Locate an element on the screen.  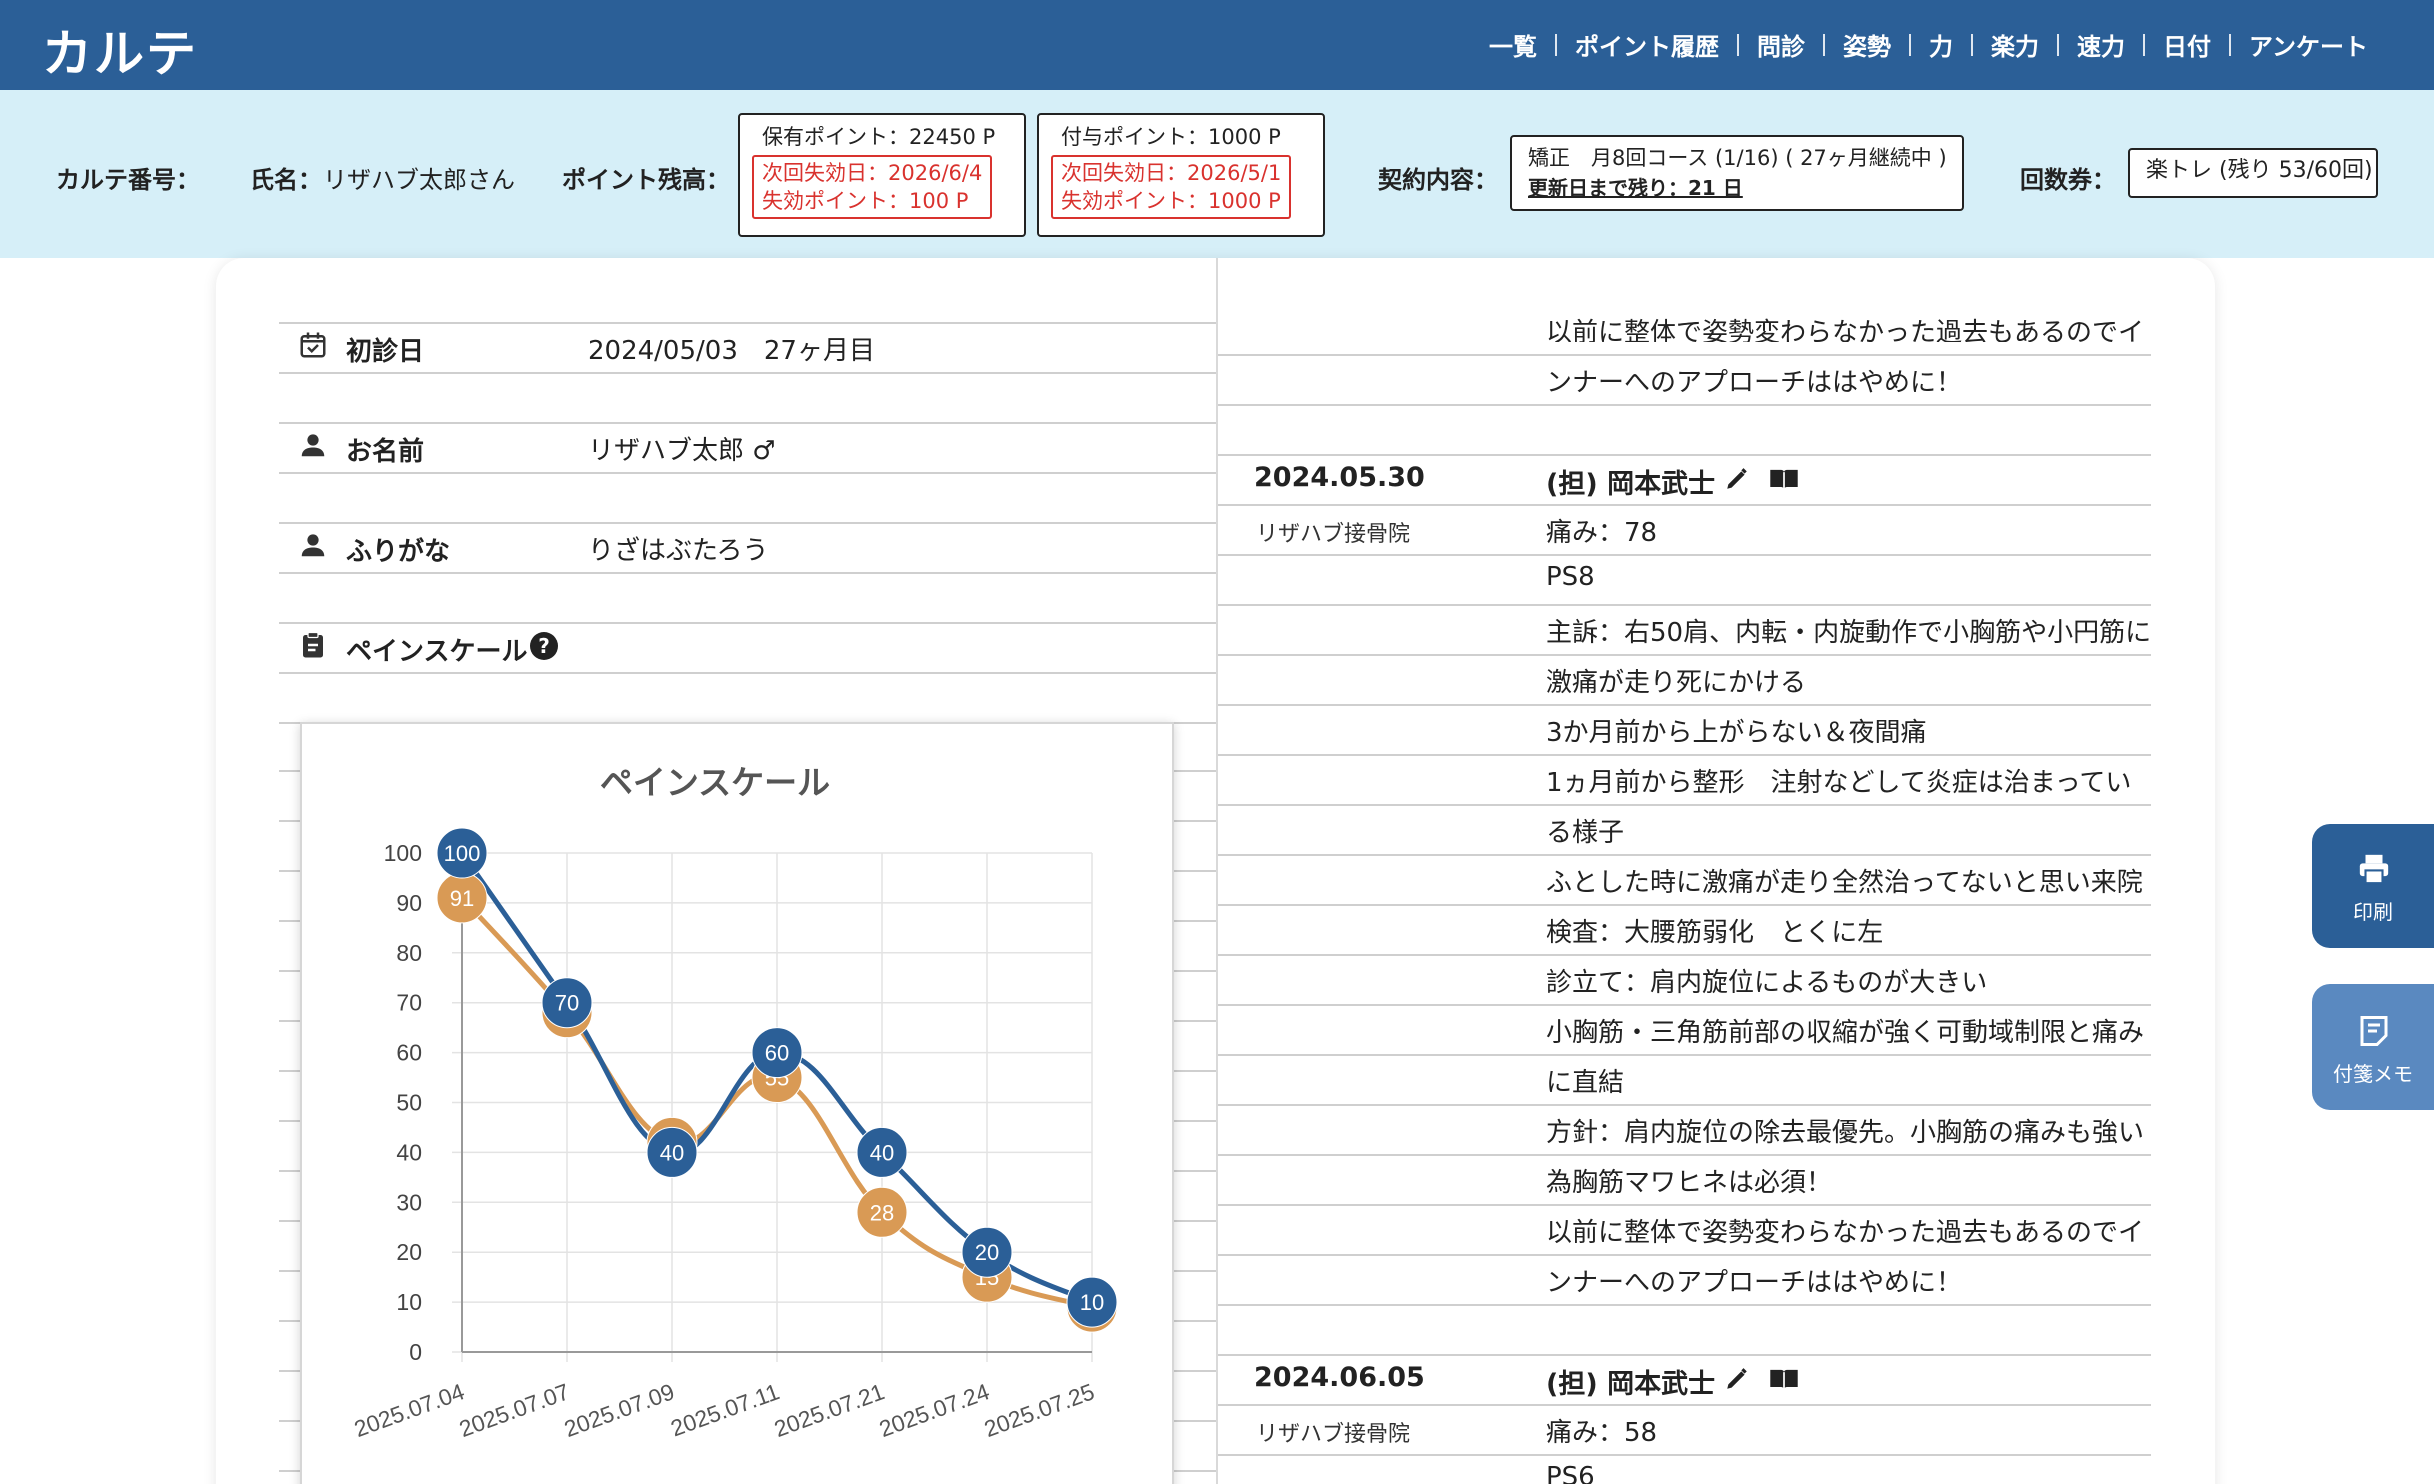
patient-name-label: 氏名： is located at coordinates (286, 180).